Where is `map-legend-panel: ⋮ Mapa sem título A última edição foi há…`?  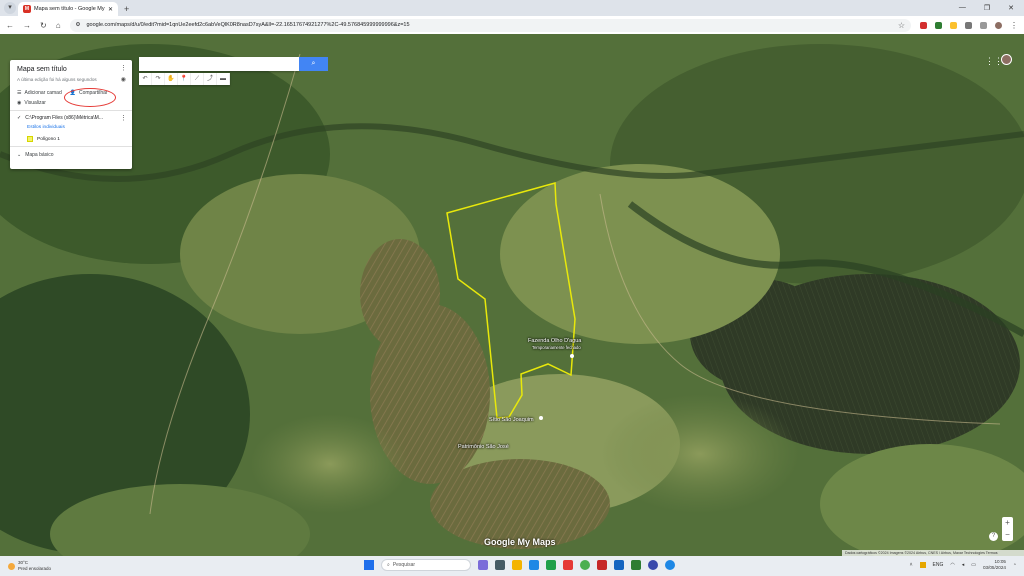
map-legend-panel: ⋮ Mapa sem título A última edição foi há… is located at coordinates (71, 114).